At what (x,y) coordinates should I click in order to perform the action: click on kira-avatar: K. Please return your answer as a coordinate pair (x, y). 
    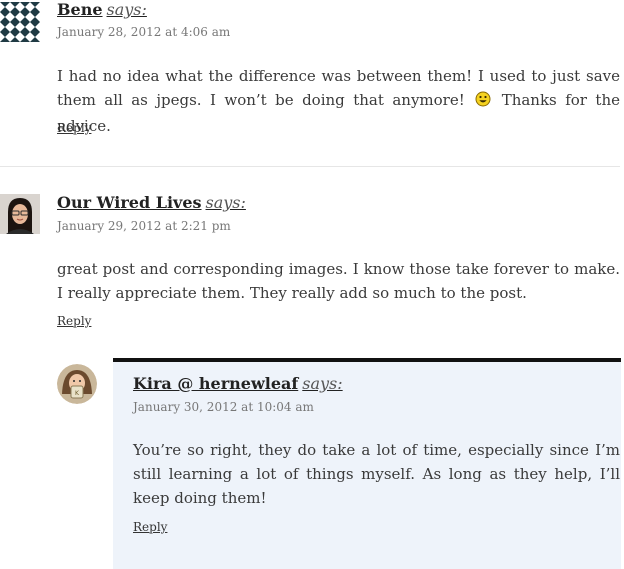
    Looking at the image, I should click on (77, 384).